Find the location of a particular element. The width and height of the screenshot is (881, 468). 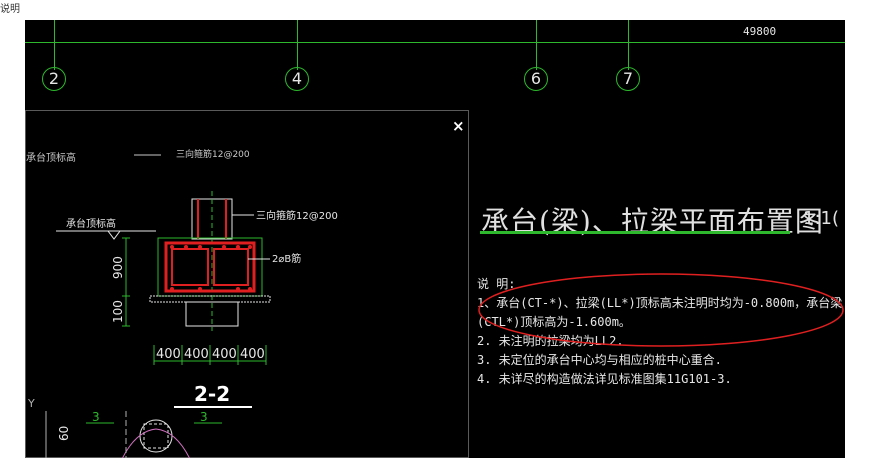

cap-rebar-cage is located at coordinates (210, 267).